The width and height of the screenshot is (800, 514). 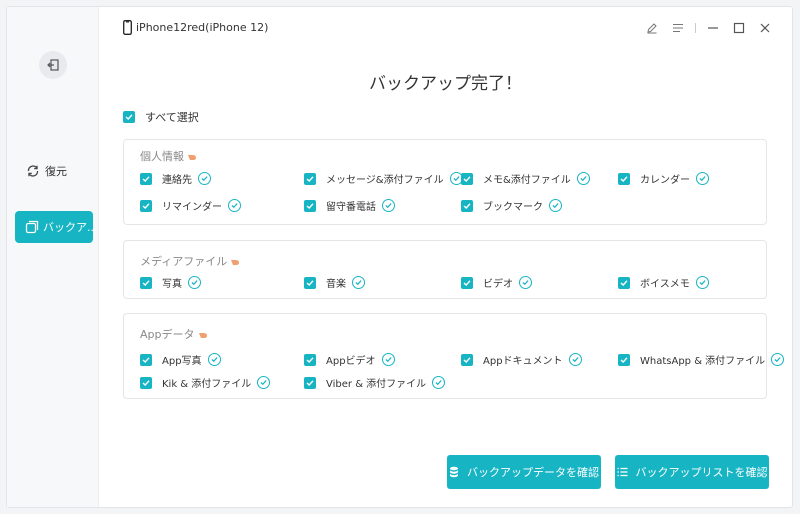 What do you see at coordinates (32, 227) in the screenshot?
I see `backup-icon` at bounding box center [32, 227].